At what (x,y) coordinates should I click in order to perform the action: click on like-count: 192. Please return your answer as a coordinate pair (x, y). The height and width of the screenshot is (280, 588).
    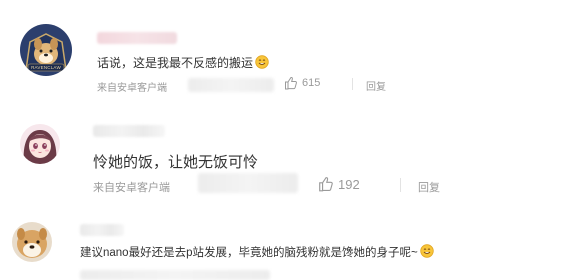
    Looking at the image, I should click on (349, 184).